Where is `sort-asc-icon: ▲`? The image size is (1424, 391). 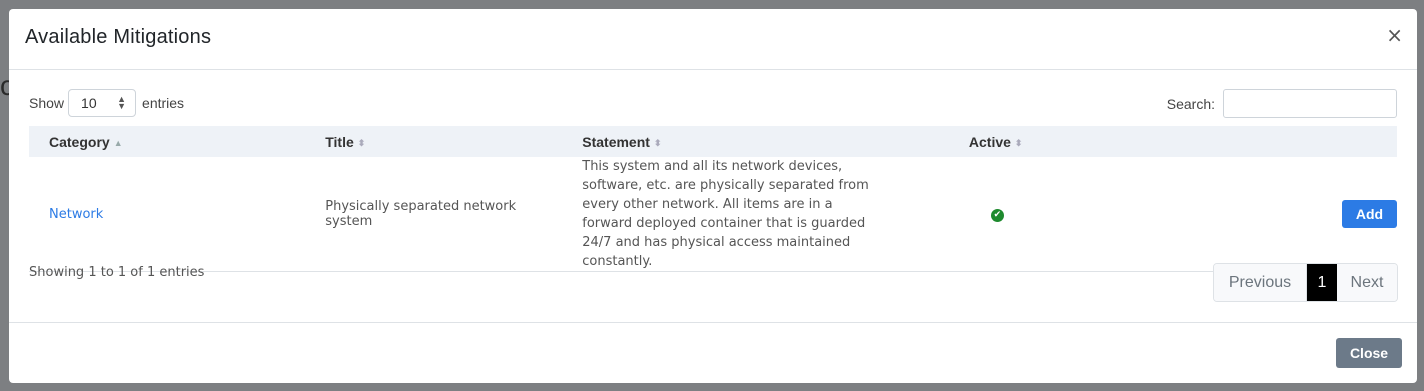
sort-asc-icon: ▲ is located at coordinates (118, 142).